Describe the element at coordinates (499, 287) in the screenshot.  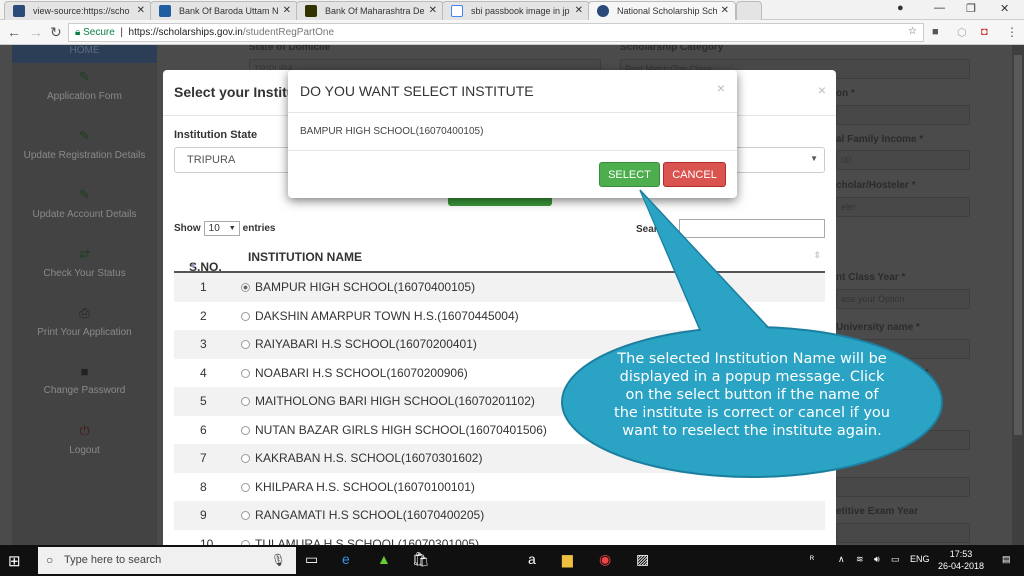
I see `table-row: 1 BAMPUR HIGH SCHOOL(16070400105)` at that location.